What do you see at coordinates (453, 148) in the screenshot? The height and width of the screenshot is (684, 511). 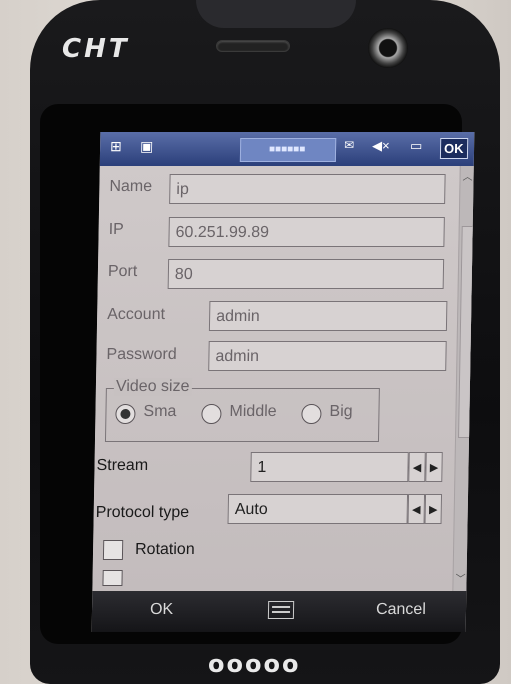 I see `ok-button: OK` at bounding box center [453, 148].